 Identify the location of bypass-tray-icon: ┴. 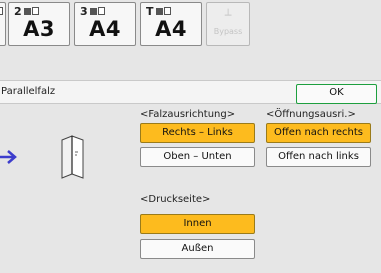
(228, 15).